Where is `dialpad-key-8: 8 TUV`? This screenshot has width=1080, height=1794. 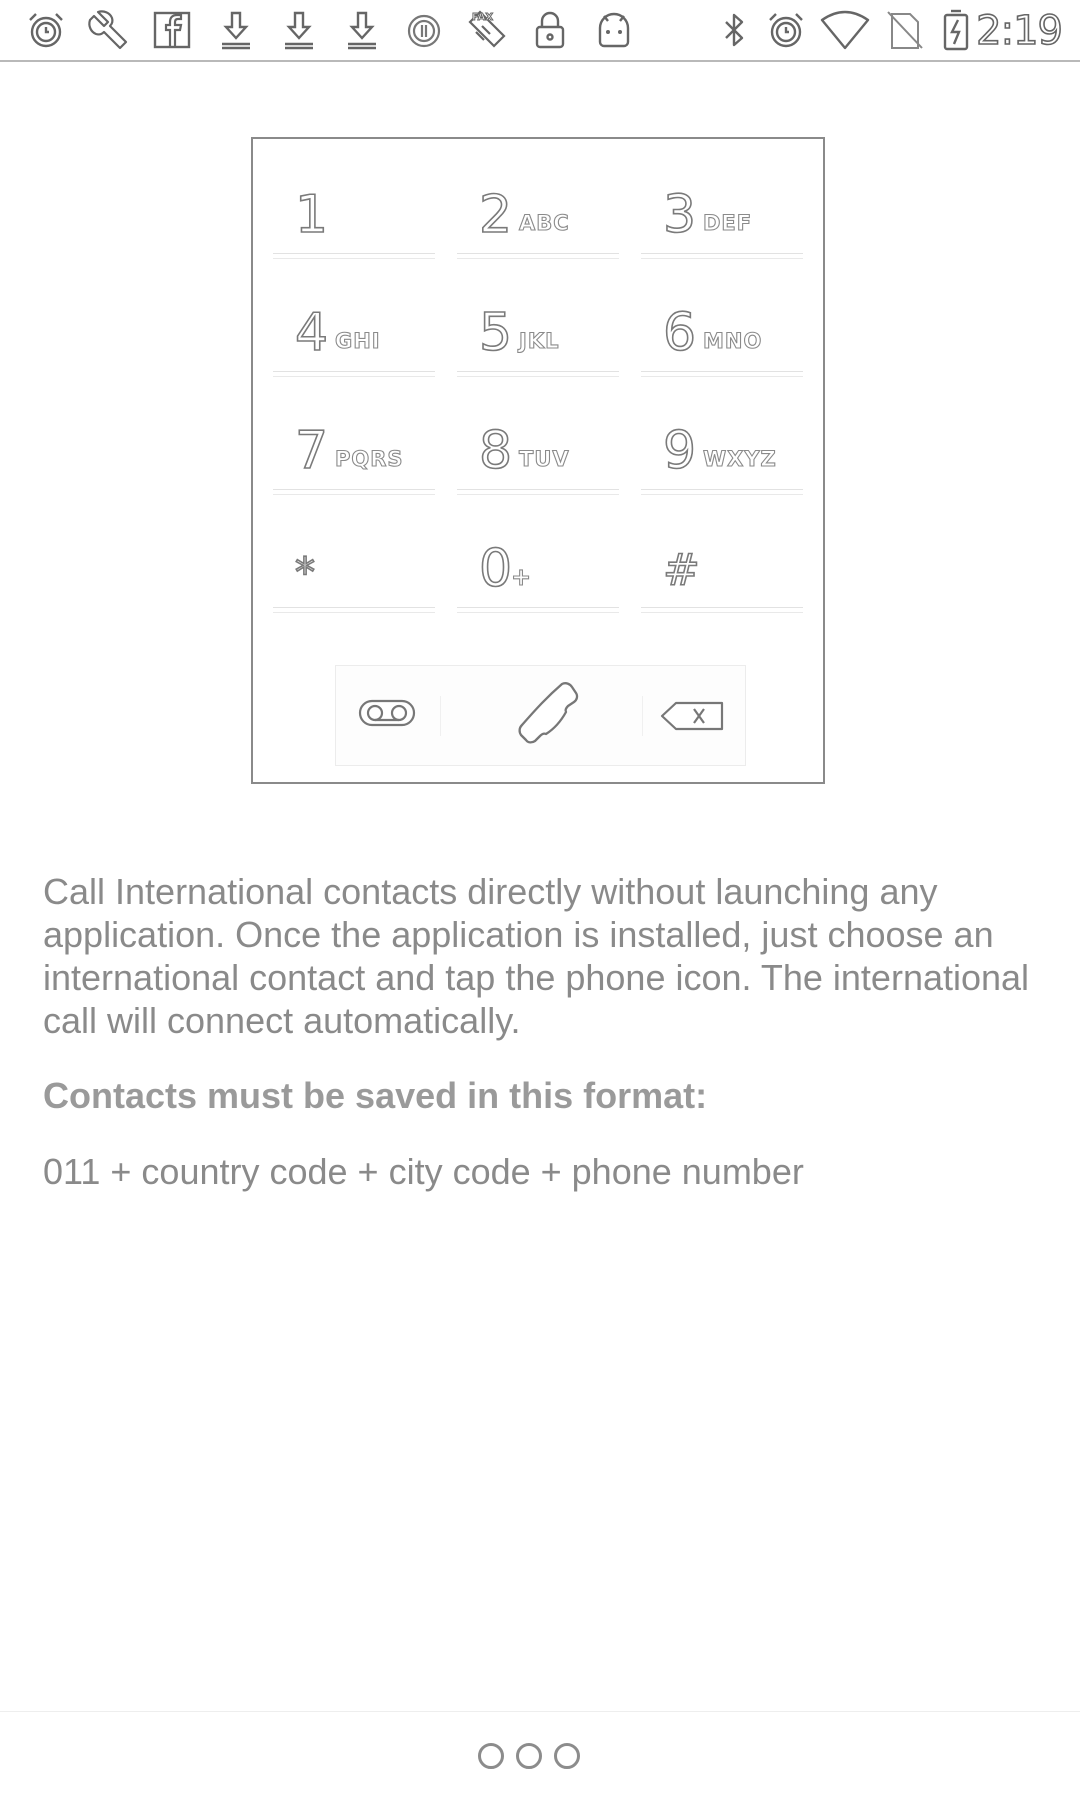
dialpad-key-8: 8 TUV is located at coordinates (538, 445).